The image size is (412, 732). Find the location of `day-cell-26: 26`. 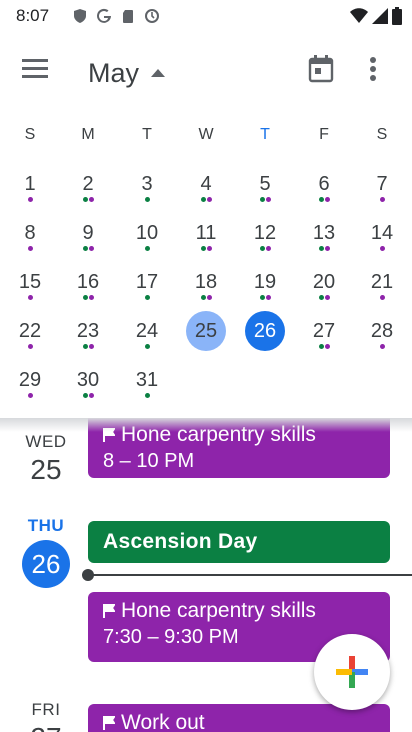

day-cell-26: 26 is located at coordinates (265, 334).